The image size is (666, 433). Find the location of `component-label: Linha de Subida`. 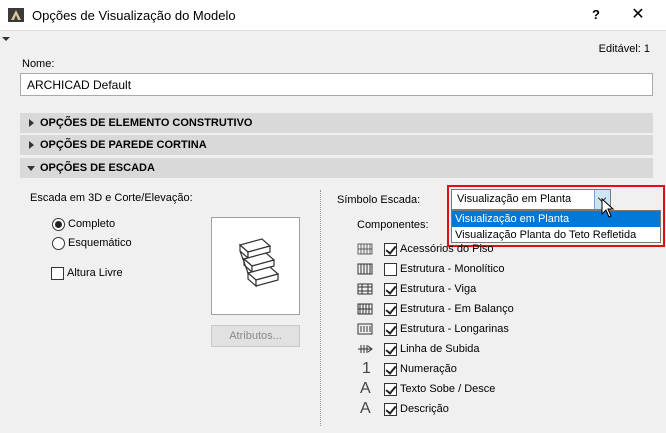

component-label: Linha de Subida is located at coordinates (440, 349).